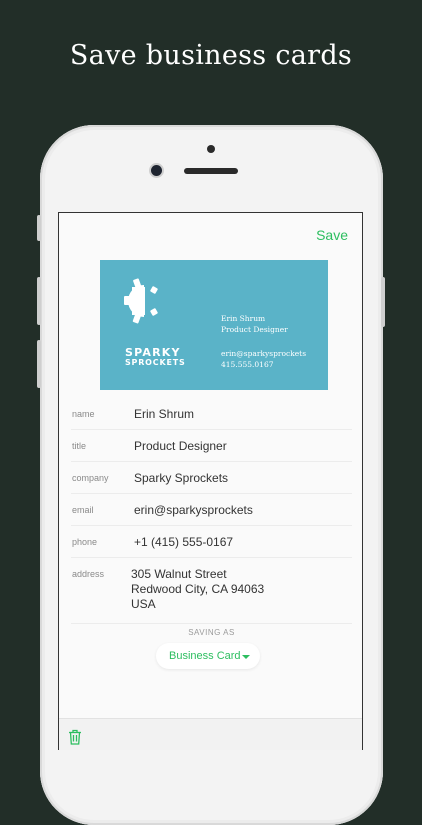  What do you see at coordinates (83, 510) in the screenshot?
I see `field-label: email` at bounding box center [83, 510].